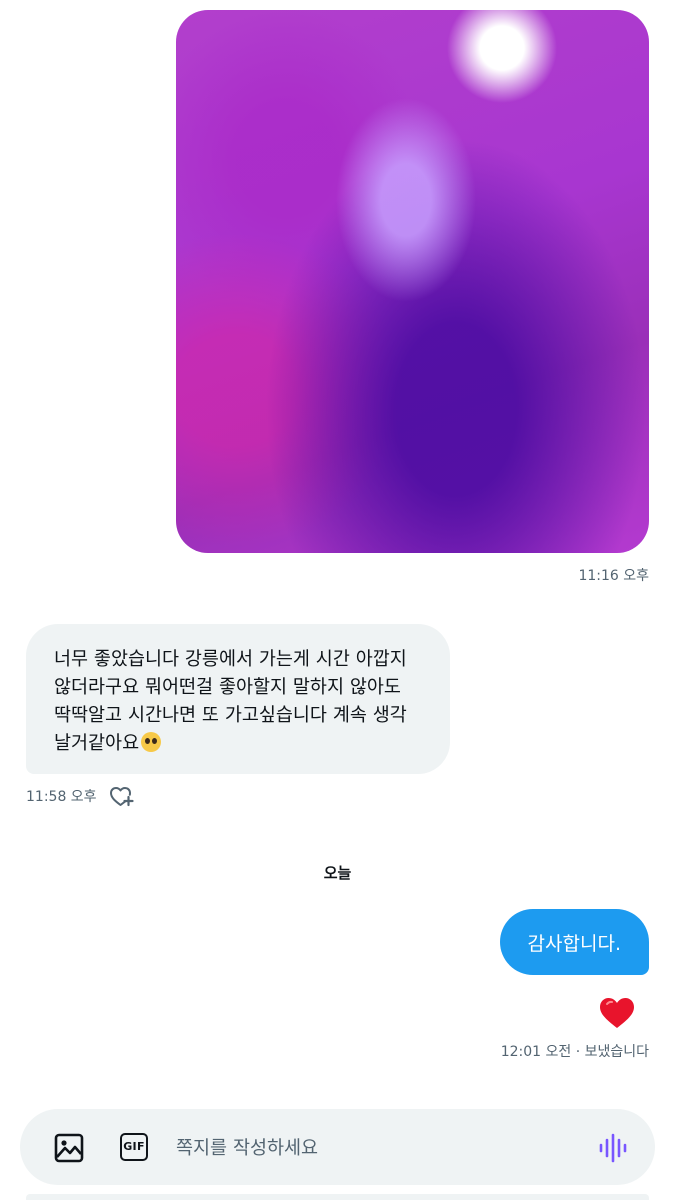 This screenshot has width=675, height=1200. Describe the element at coordinates (69, 1148) in the screenshot. I see `image-icon` at that location.